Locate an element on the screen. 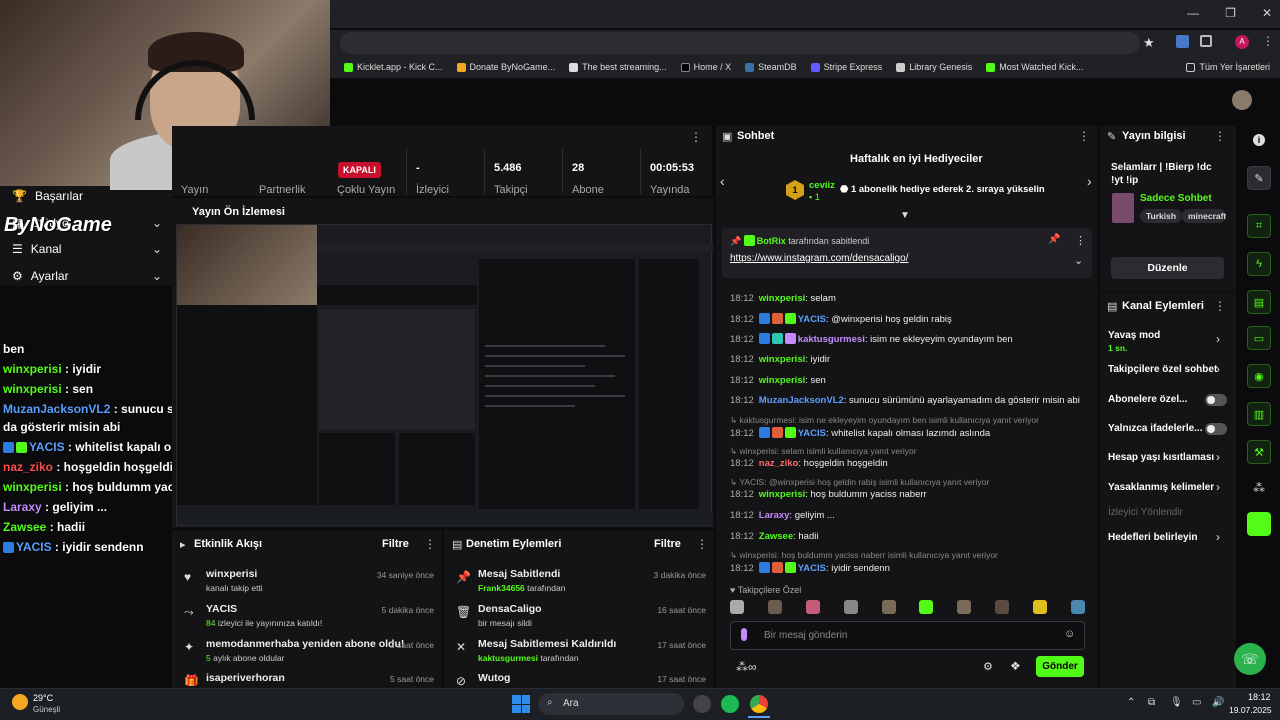  wrench-icon: ⚒ is located at coordinates (1259, 452).